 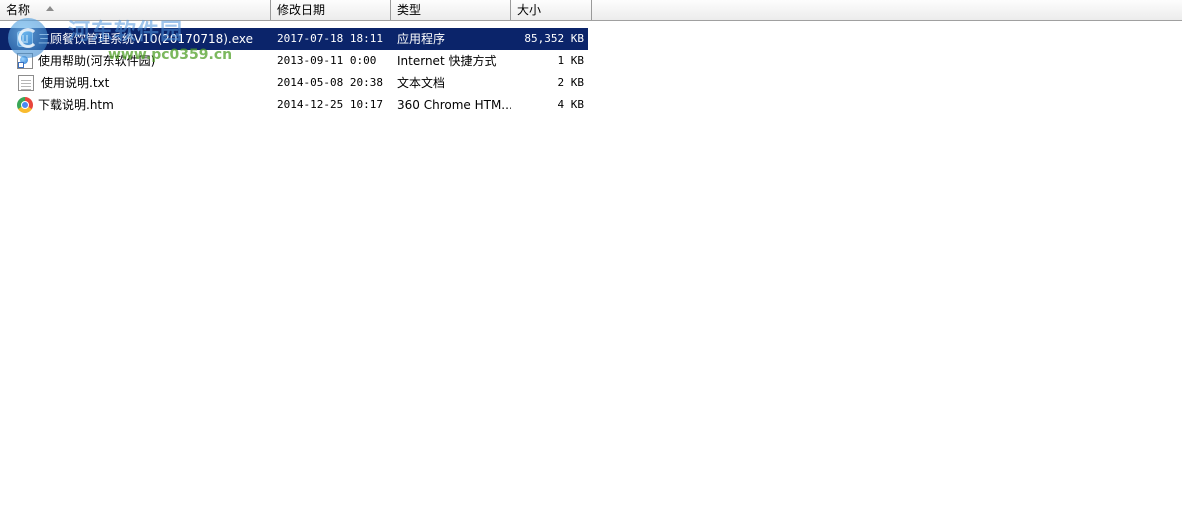 What do you see at coordinates (421, 83) in the screenshot?
I see `file-type: 文本文档` at bounding box center [421, 83].